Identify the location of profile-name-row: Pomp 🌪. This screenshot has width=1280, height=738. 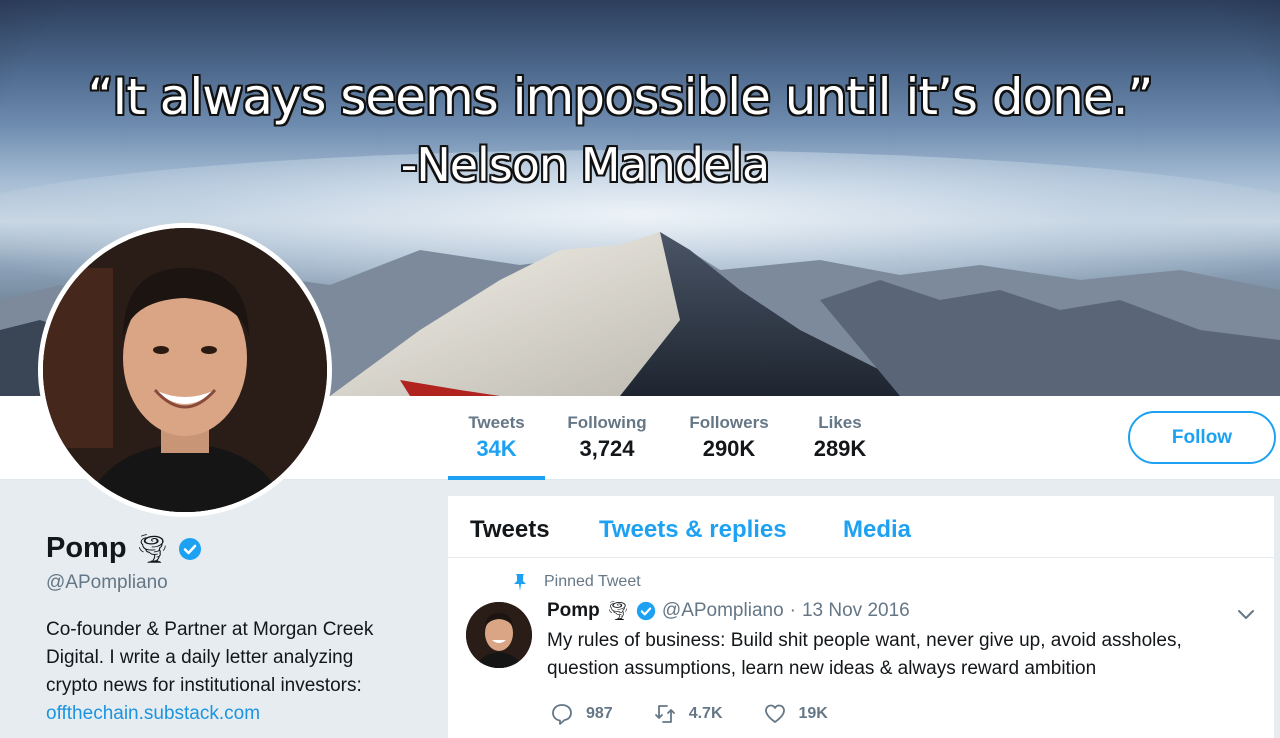
(124, 548).